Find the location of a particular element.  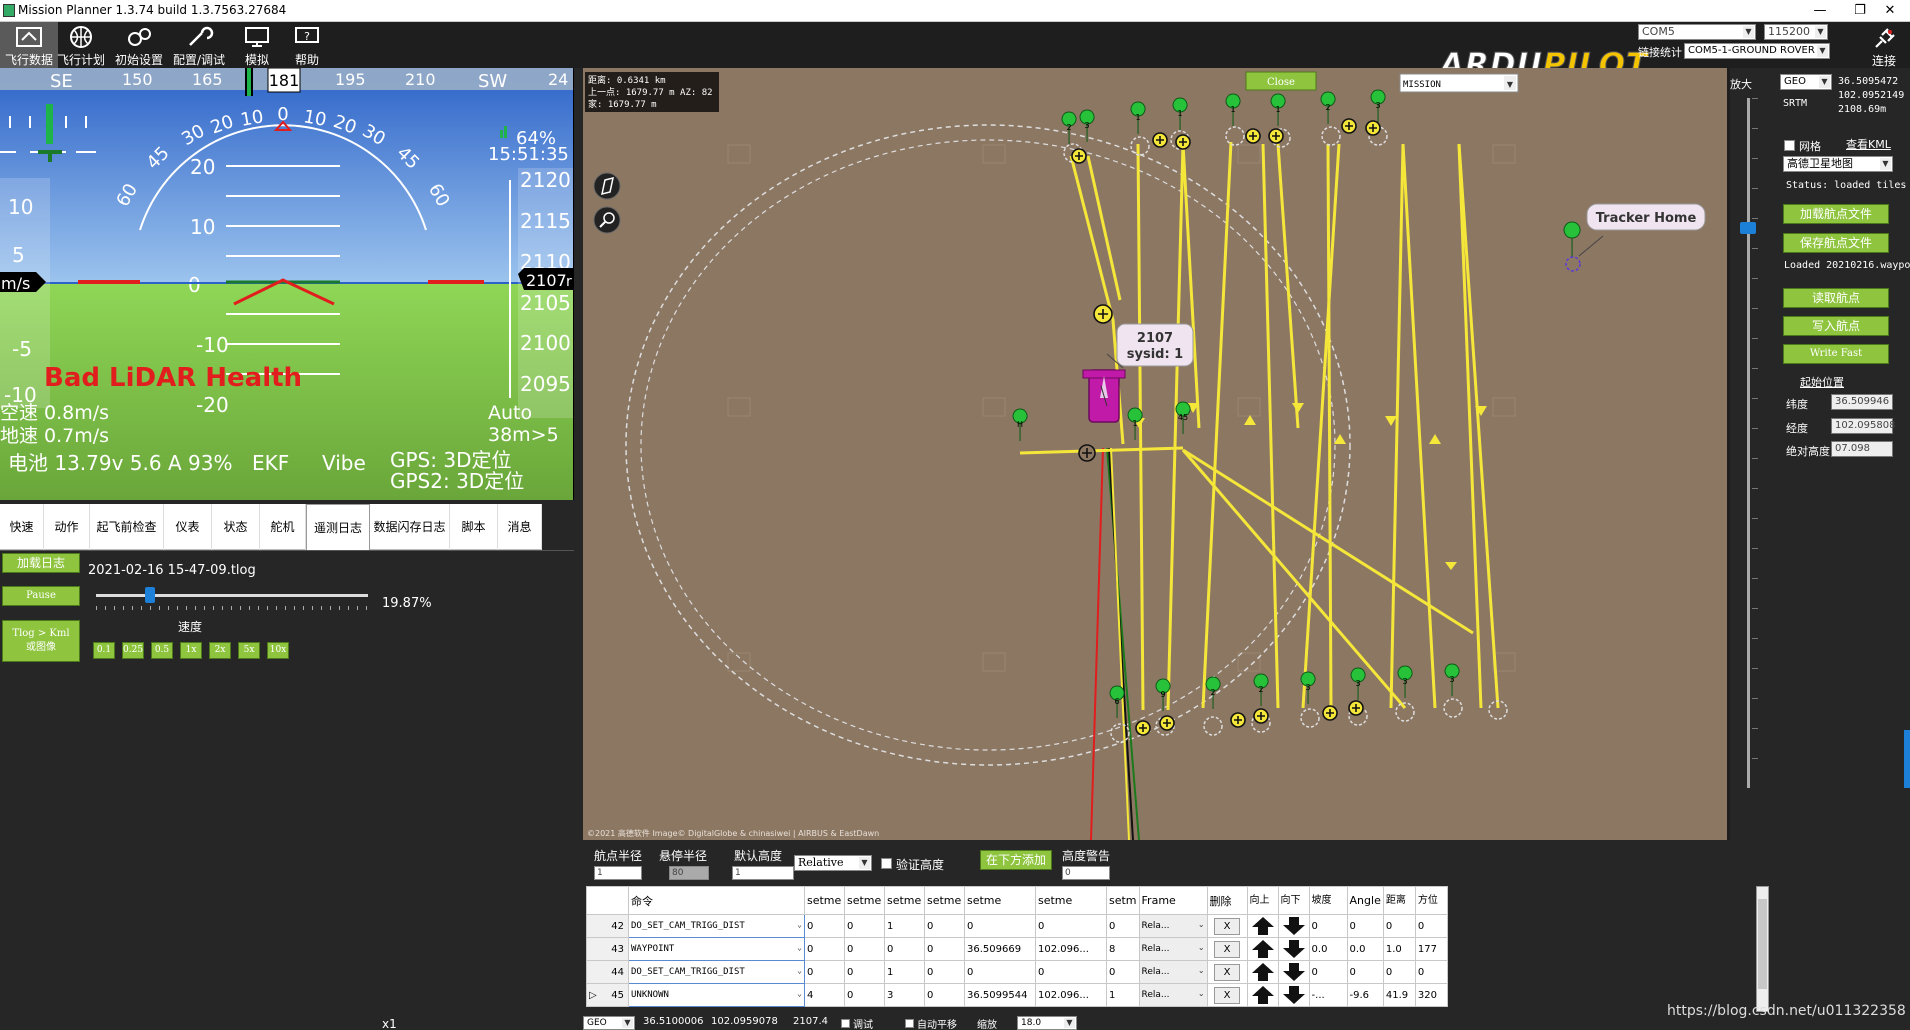

alt-cell: 1 is located at coordinates (1123, 995).